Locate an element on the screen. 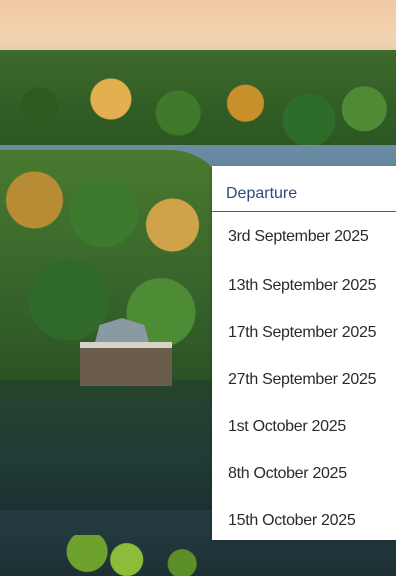  dropdown-header: Departure is located at coordinates (304, 189).